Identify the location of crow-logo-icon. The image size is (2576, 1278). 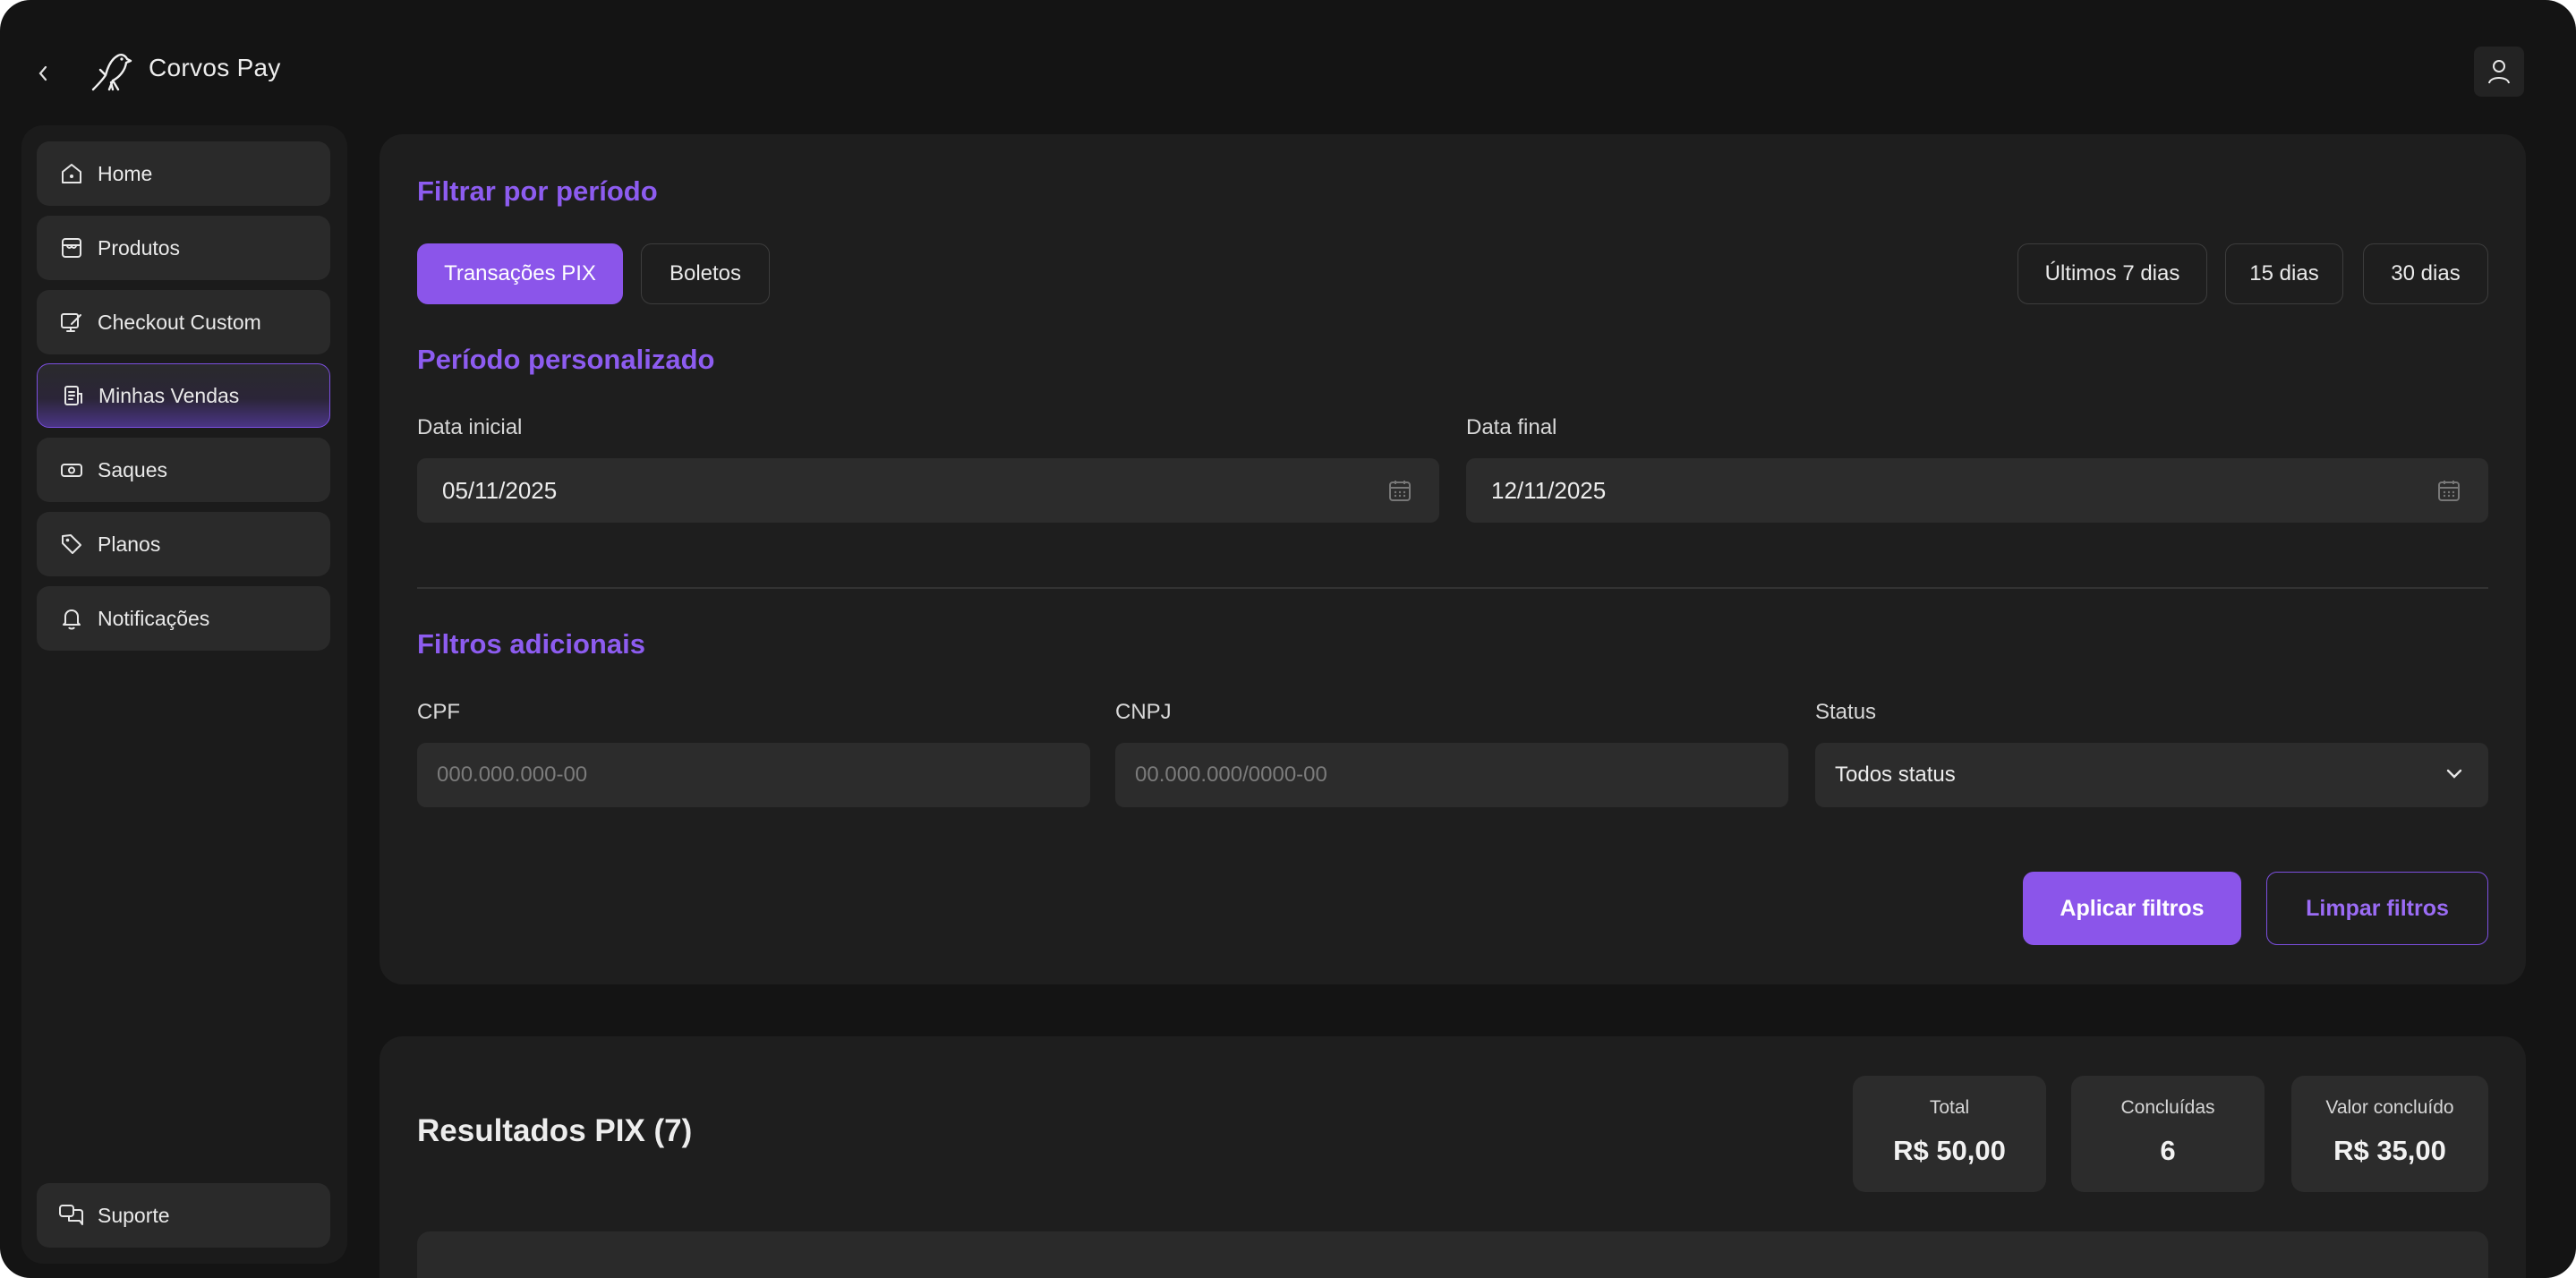
(111, 72).